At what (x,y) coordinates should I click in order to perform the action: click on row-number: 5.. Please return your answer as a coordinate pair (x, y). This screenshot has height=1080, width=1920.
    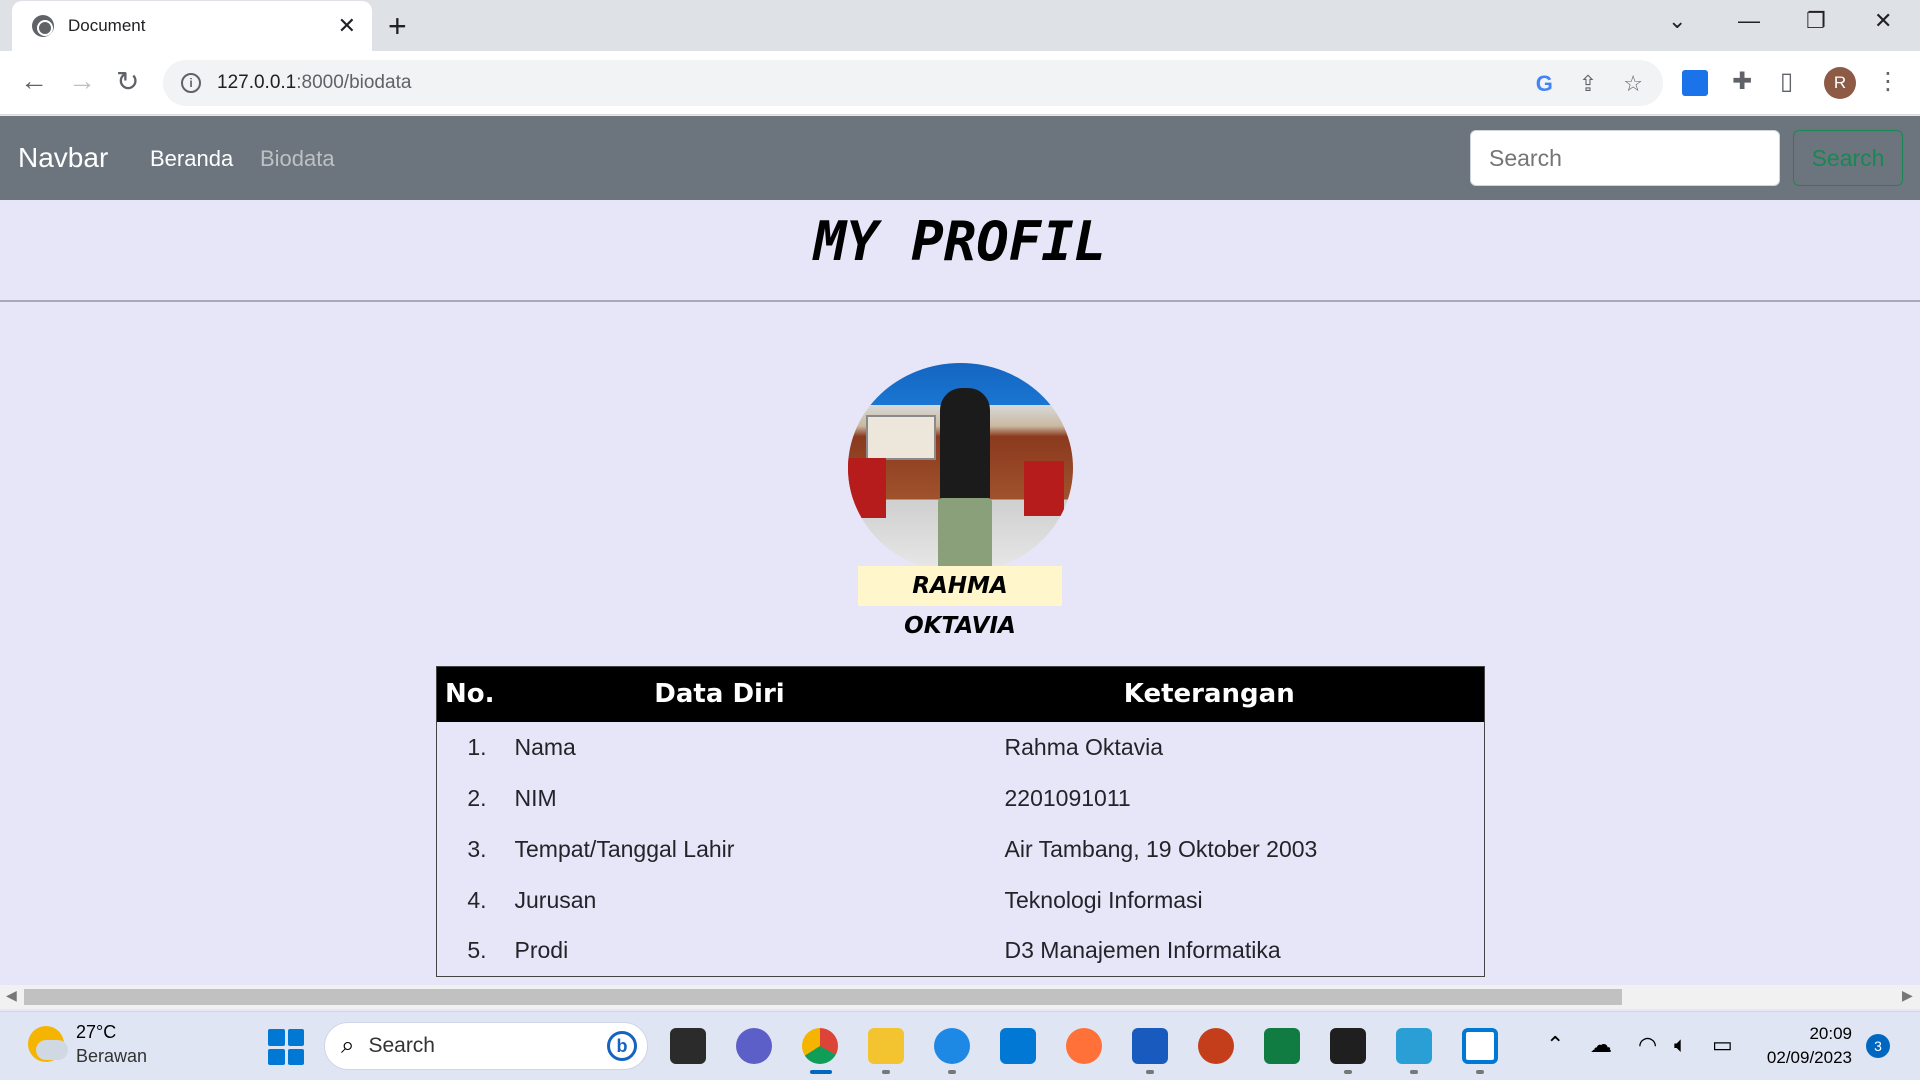
    Looking at the image, I should click on (477, 950).